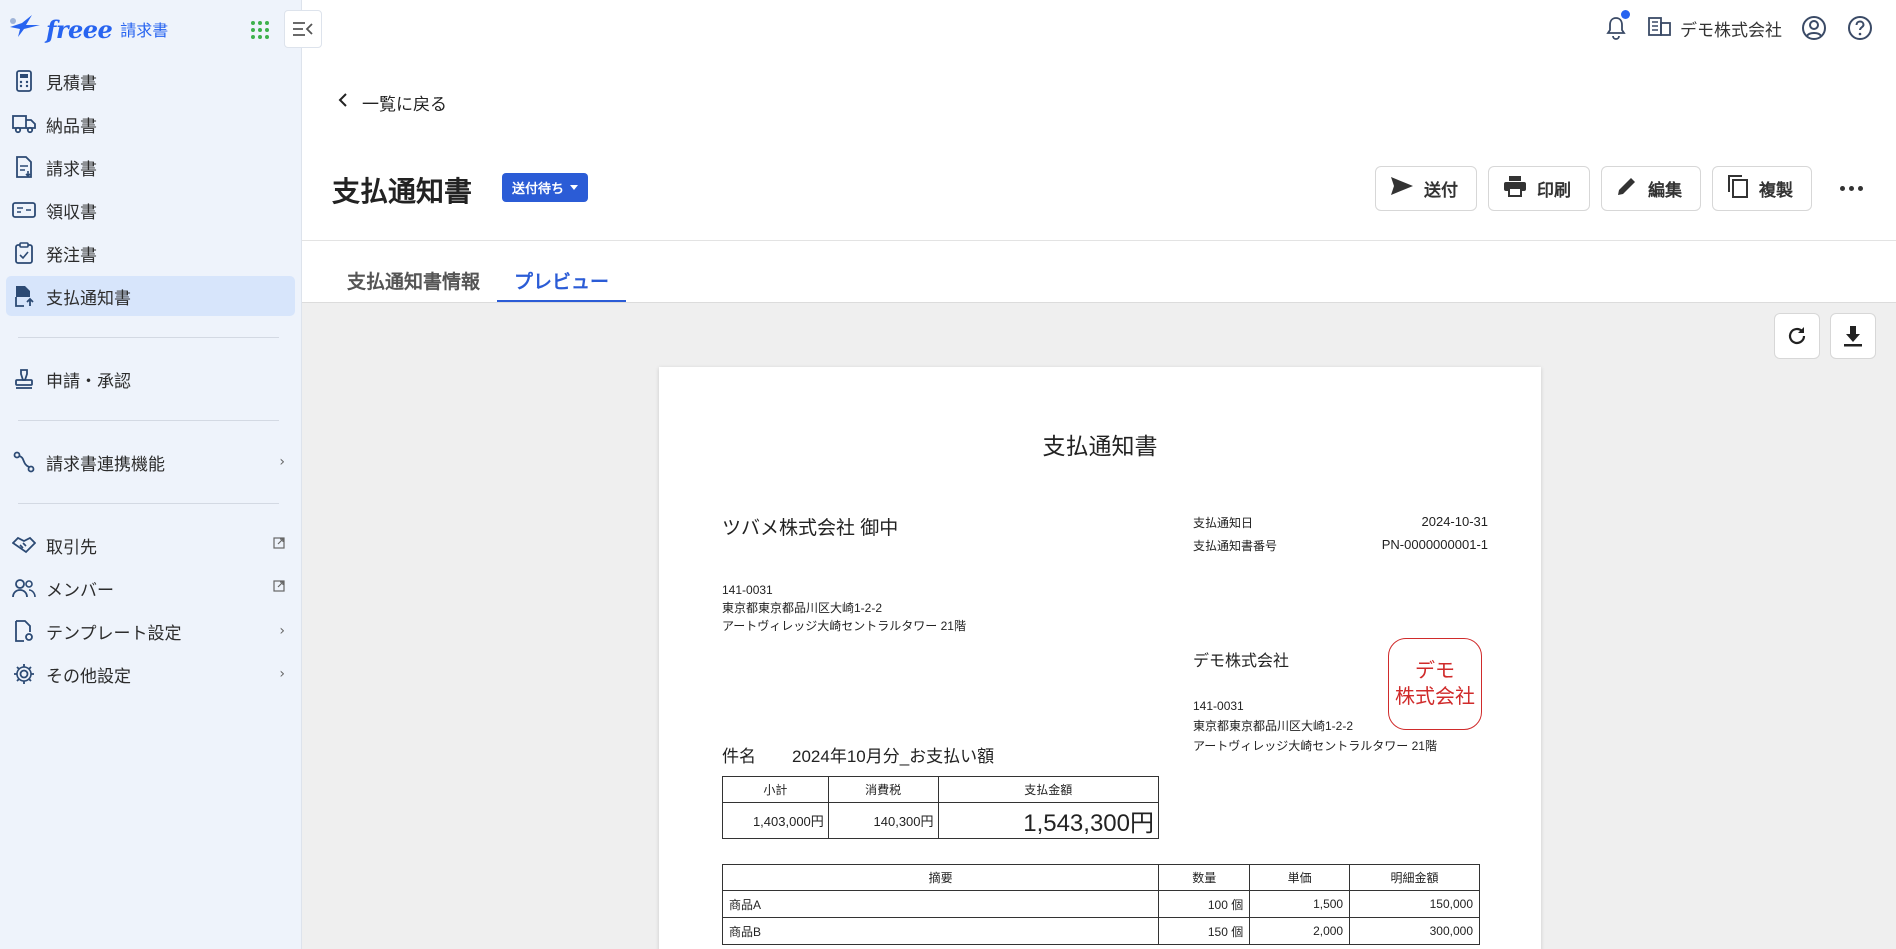 This screenshot has width=1896, height=949. Describe the element at coordinates (1300, 877) in the screenshot. I see `items-header-unit-price: 単価` at that location.